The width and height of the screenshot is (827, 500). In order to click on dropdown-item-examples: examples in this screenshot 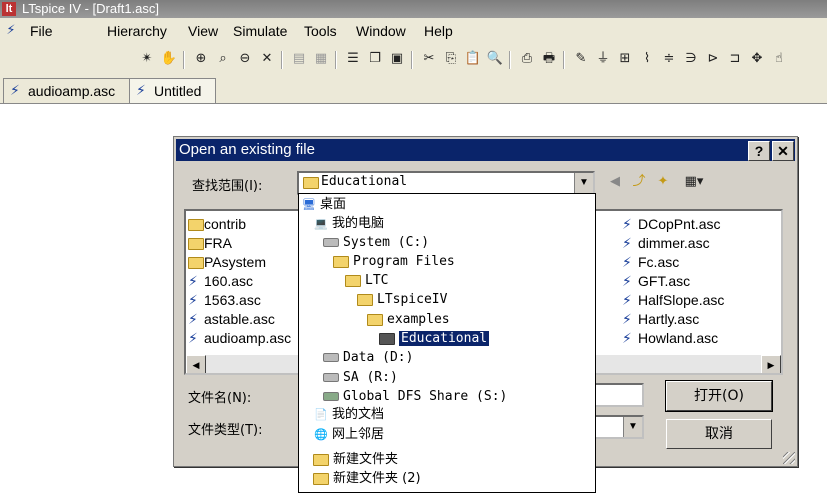, I will do `click(408, 319)`.